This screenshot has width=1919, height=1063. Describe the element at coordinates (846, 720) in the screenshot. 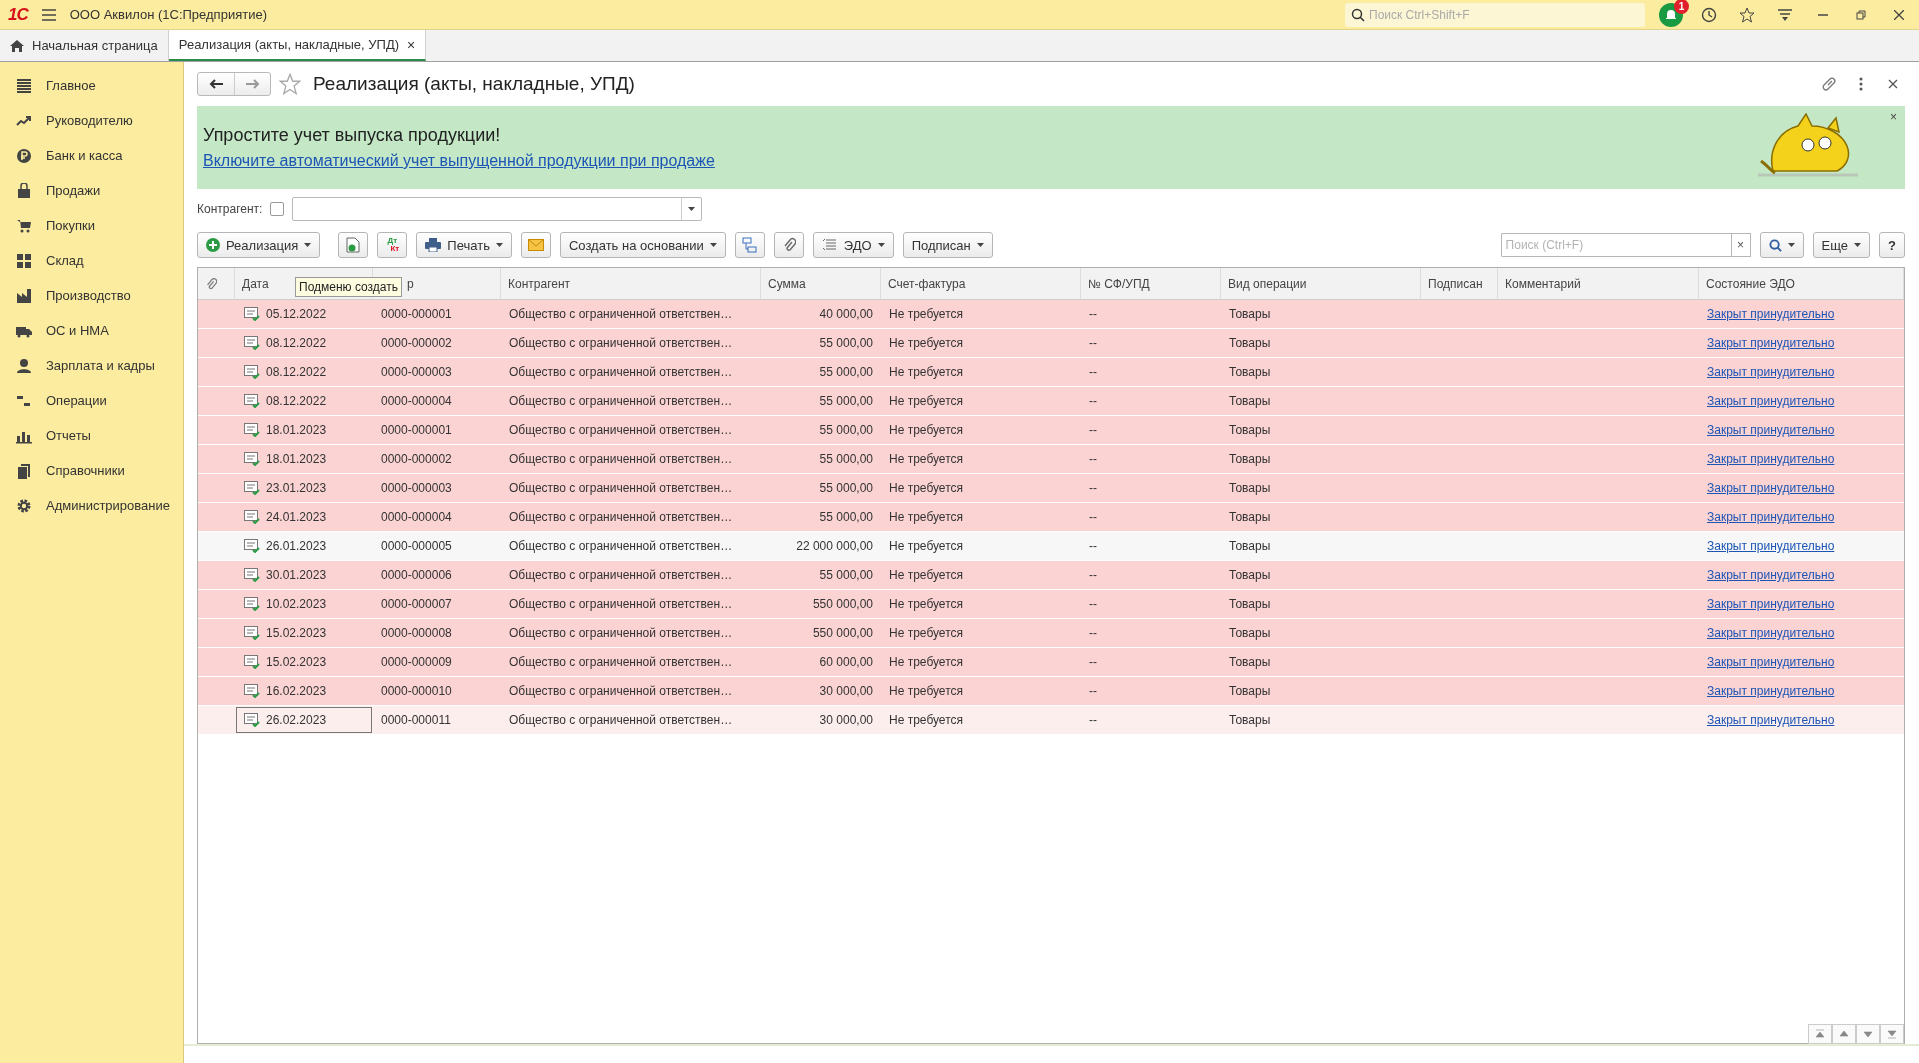

I see `table-cell-text: 30 000,00` at that location.